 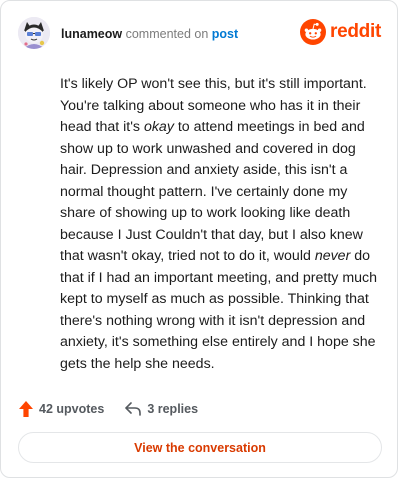 What do you see at coordinates (158, 127) in the screenshot?
I see `comment-body-emphasis-okay: okay` at bounding box center [158, 127].